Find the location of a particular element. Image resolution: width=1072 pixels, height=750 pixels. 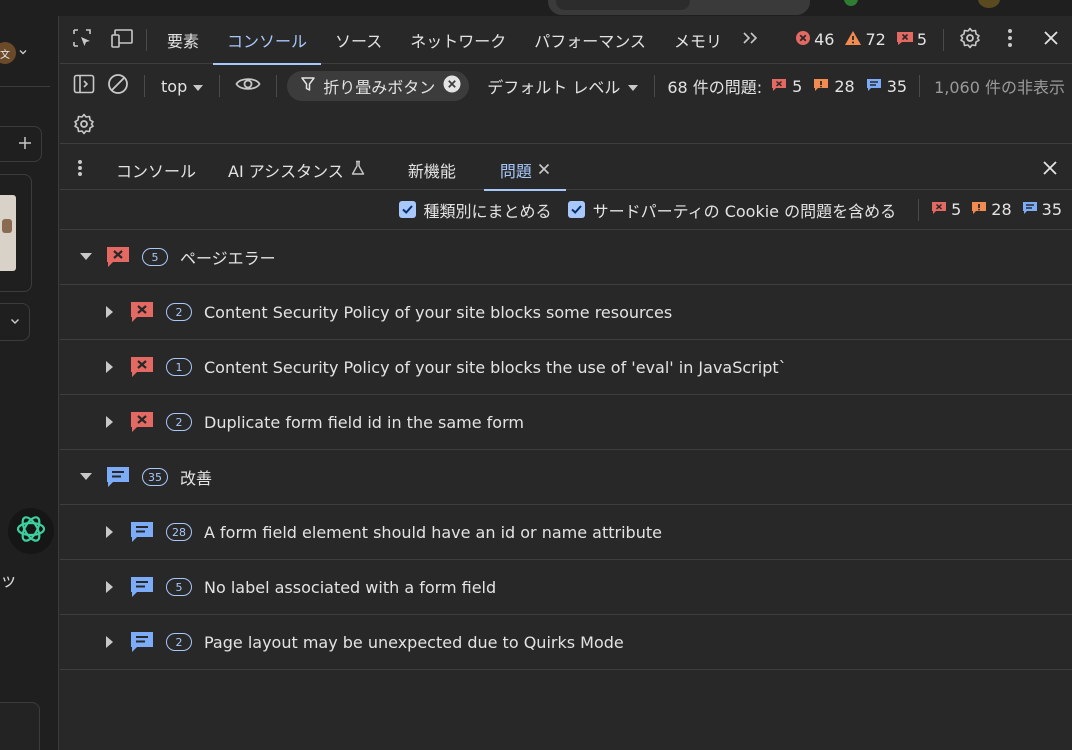

issue-counter: 5 is located at coordinates (911, 40).